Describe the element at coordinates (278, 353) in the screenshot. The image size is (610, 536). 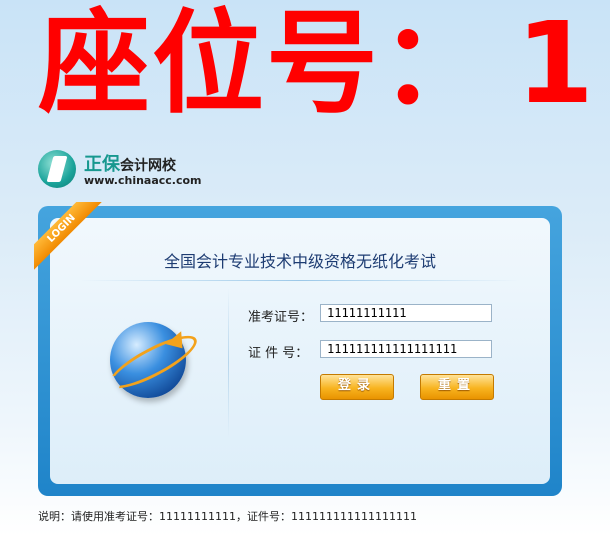
I see `id-card-label: 证 件 号：` at that location.